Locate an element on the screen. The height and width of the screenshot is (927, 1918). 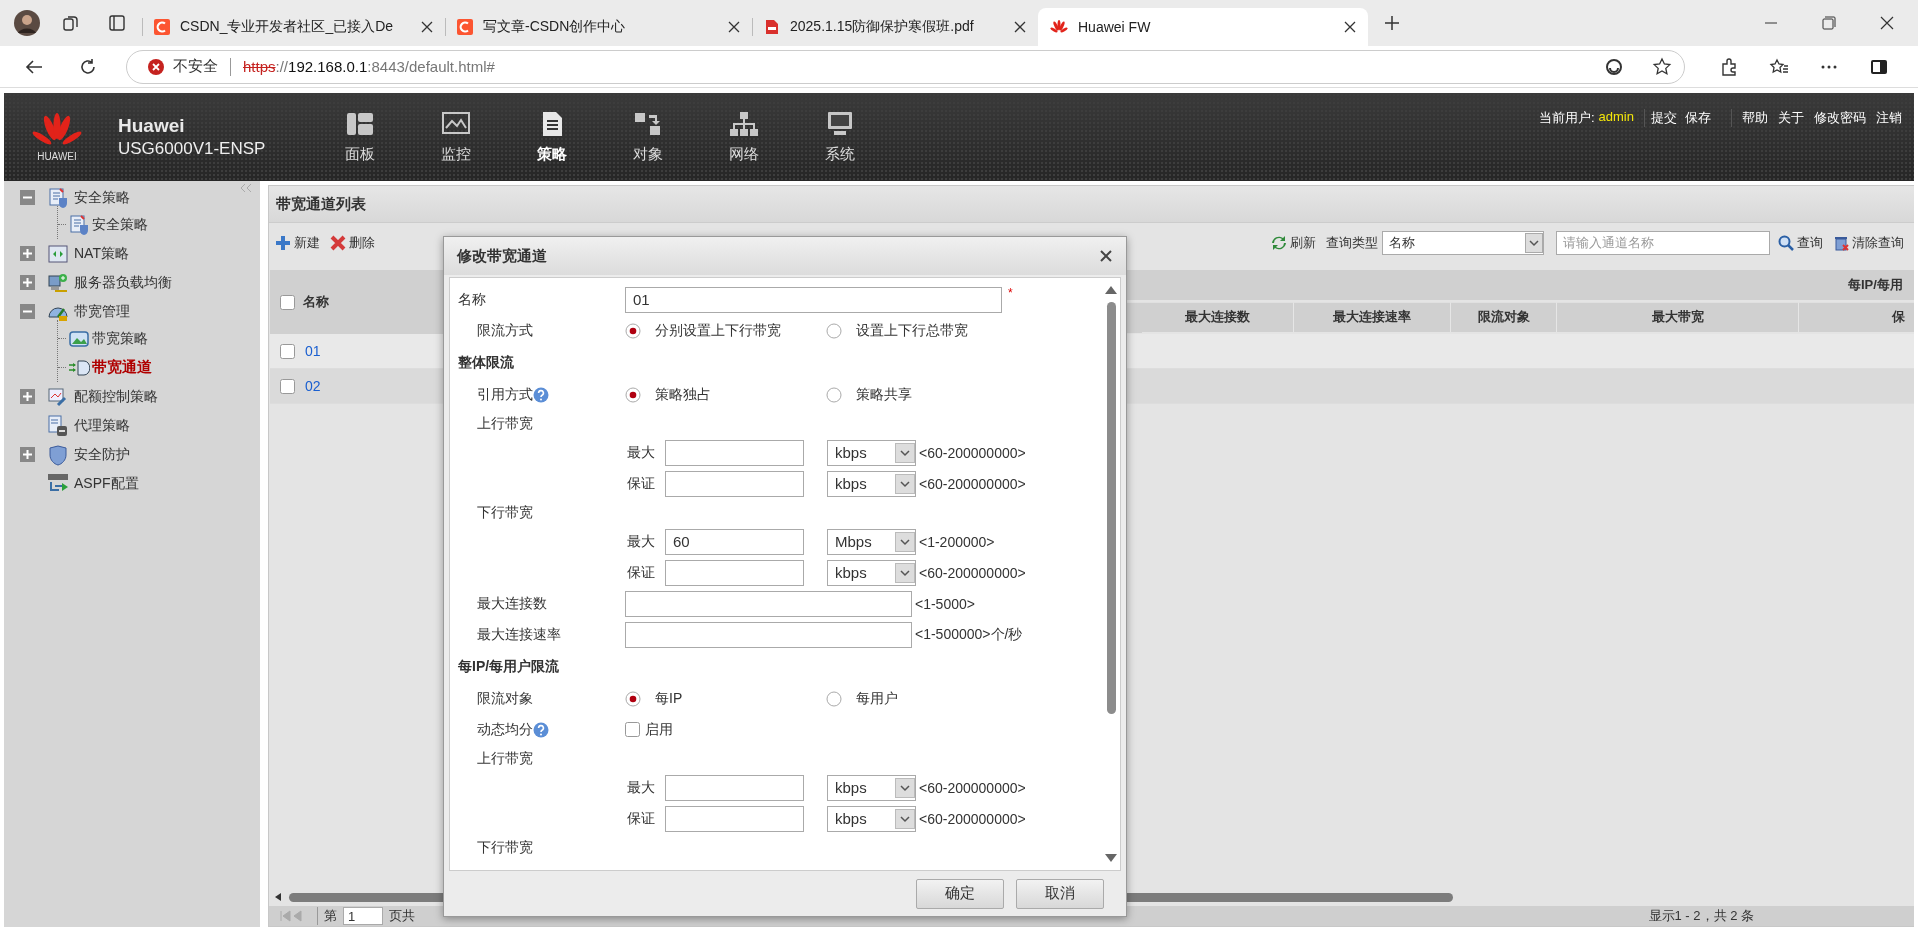
maximize-icon is located at coordinates (1829, 23).